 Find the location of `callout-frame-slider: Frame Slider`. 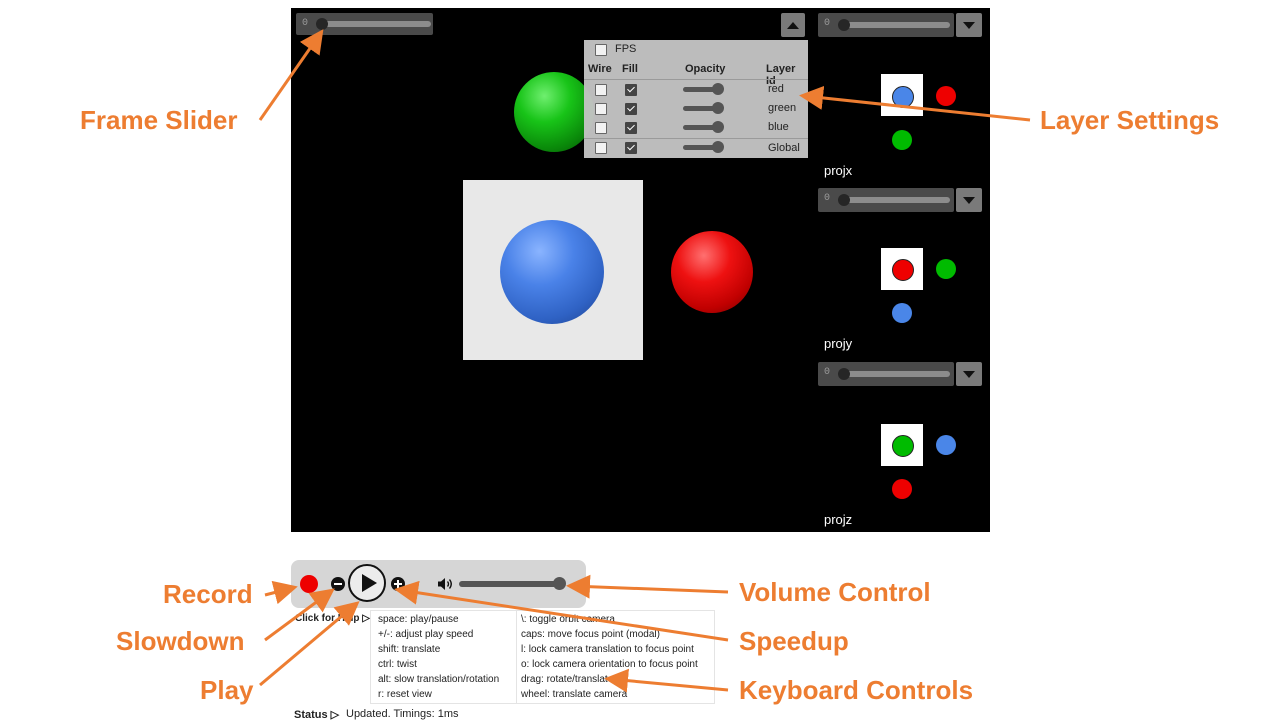

callout-frame-slider: Frame Slider is located at coordinates (159, 120).